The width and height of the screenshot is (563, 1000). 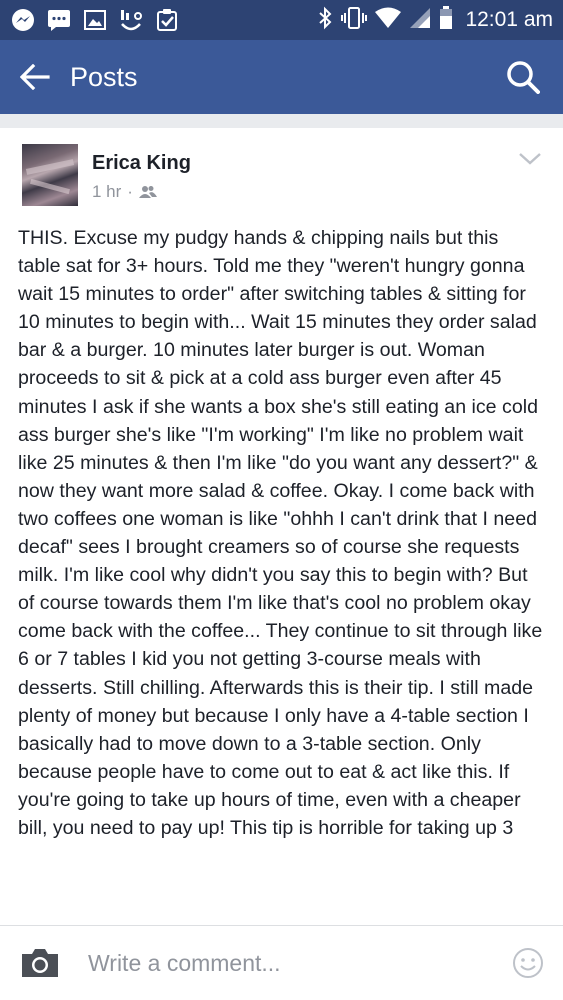 I want to click on notification-icons, so click(x=95, y=20).